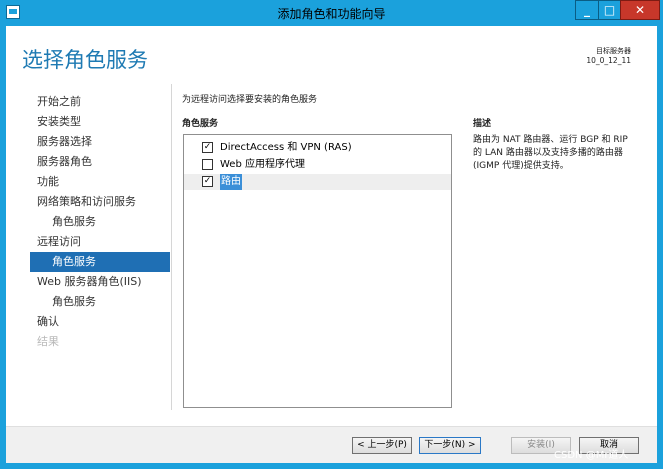 This screenshot has width=663, height=469. I want to click on title-bar: 添加角色和功能向导 _ □ ✕, so click(331, 13).